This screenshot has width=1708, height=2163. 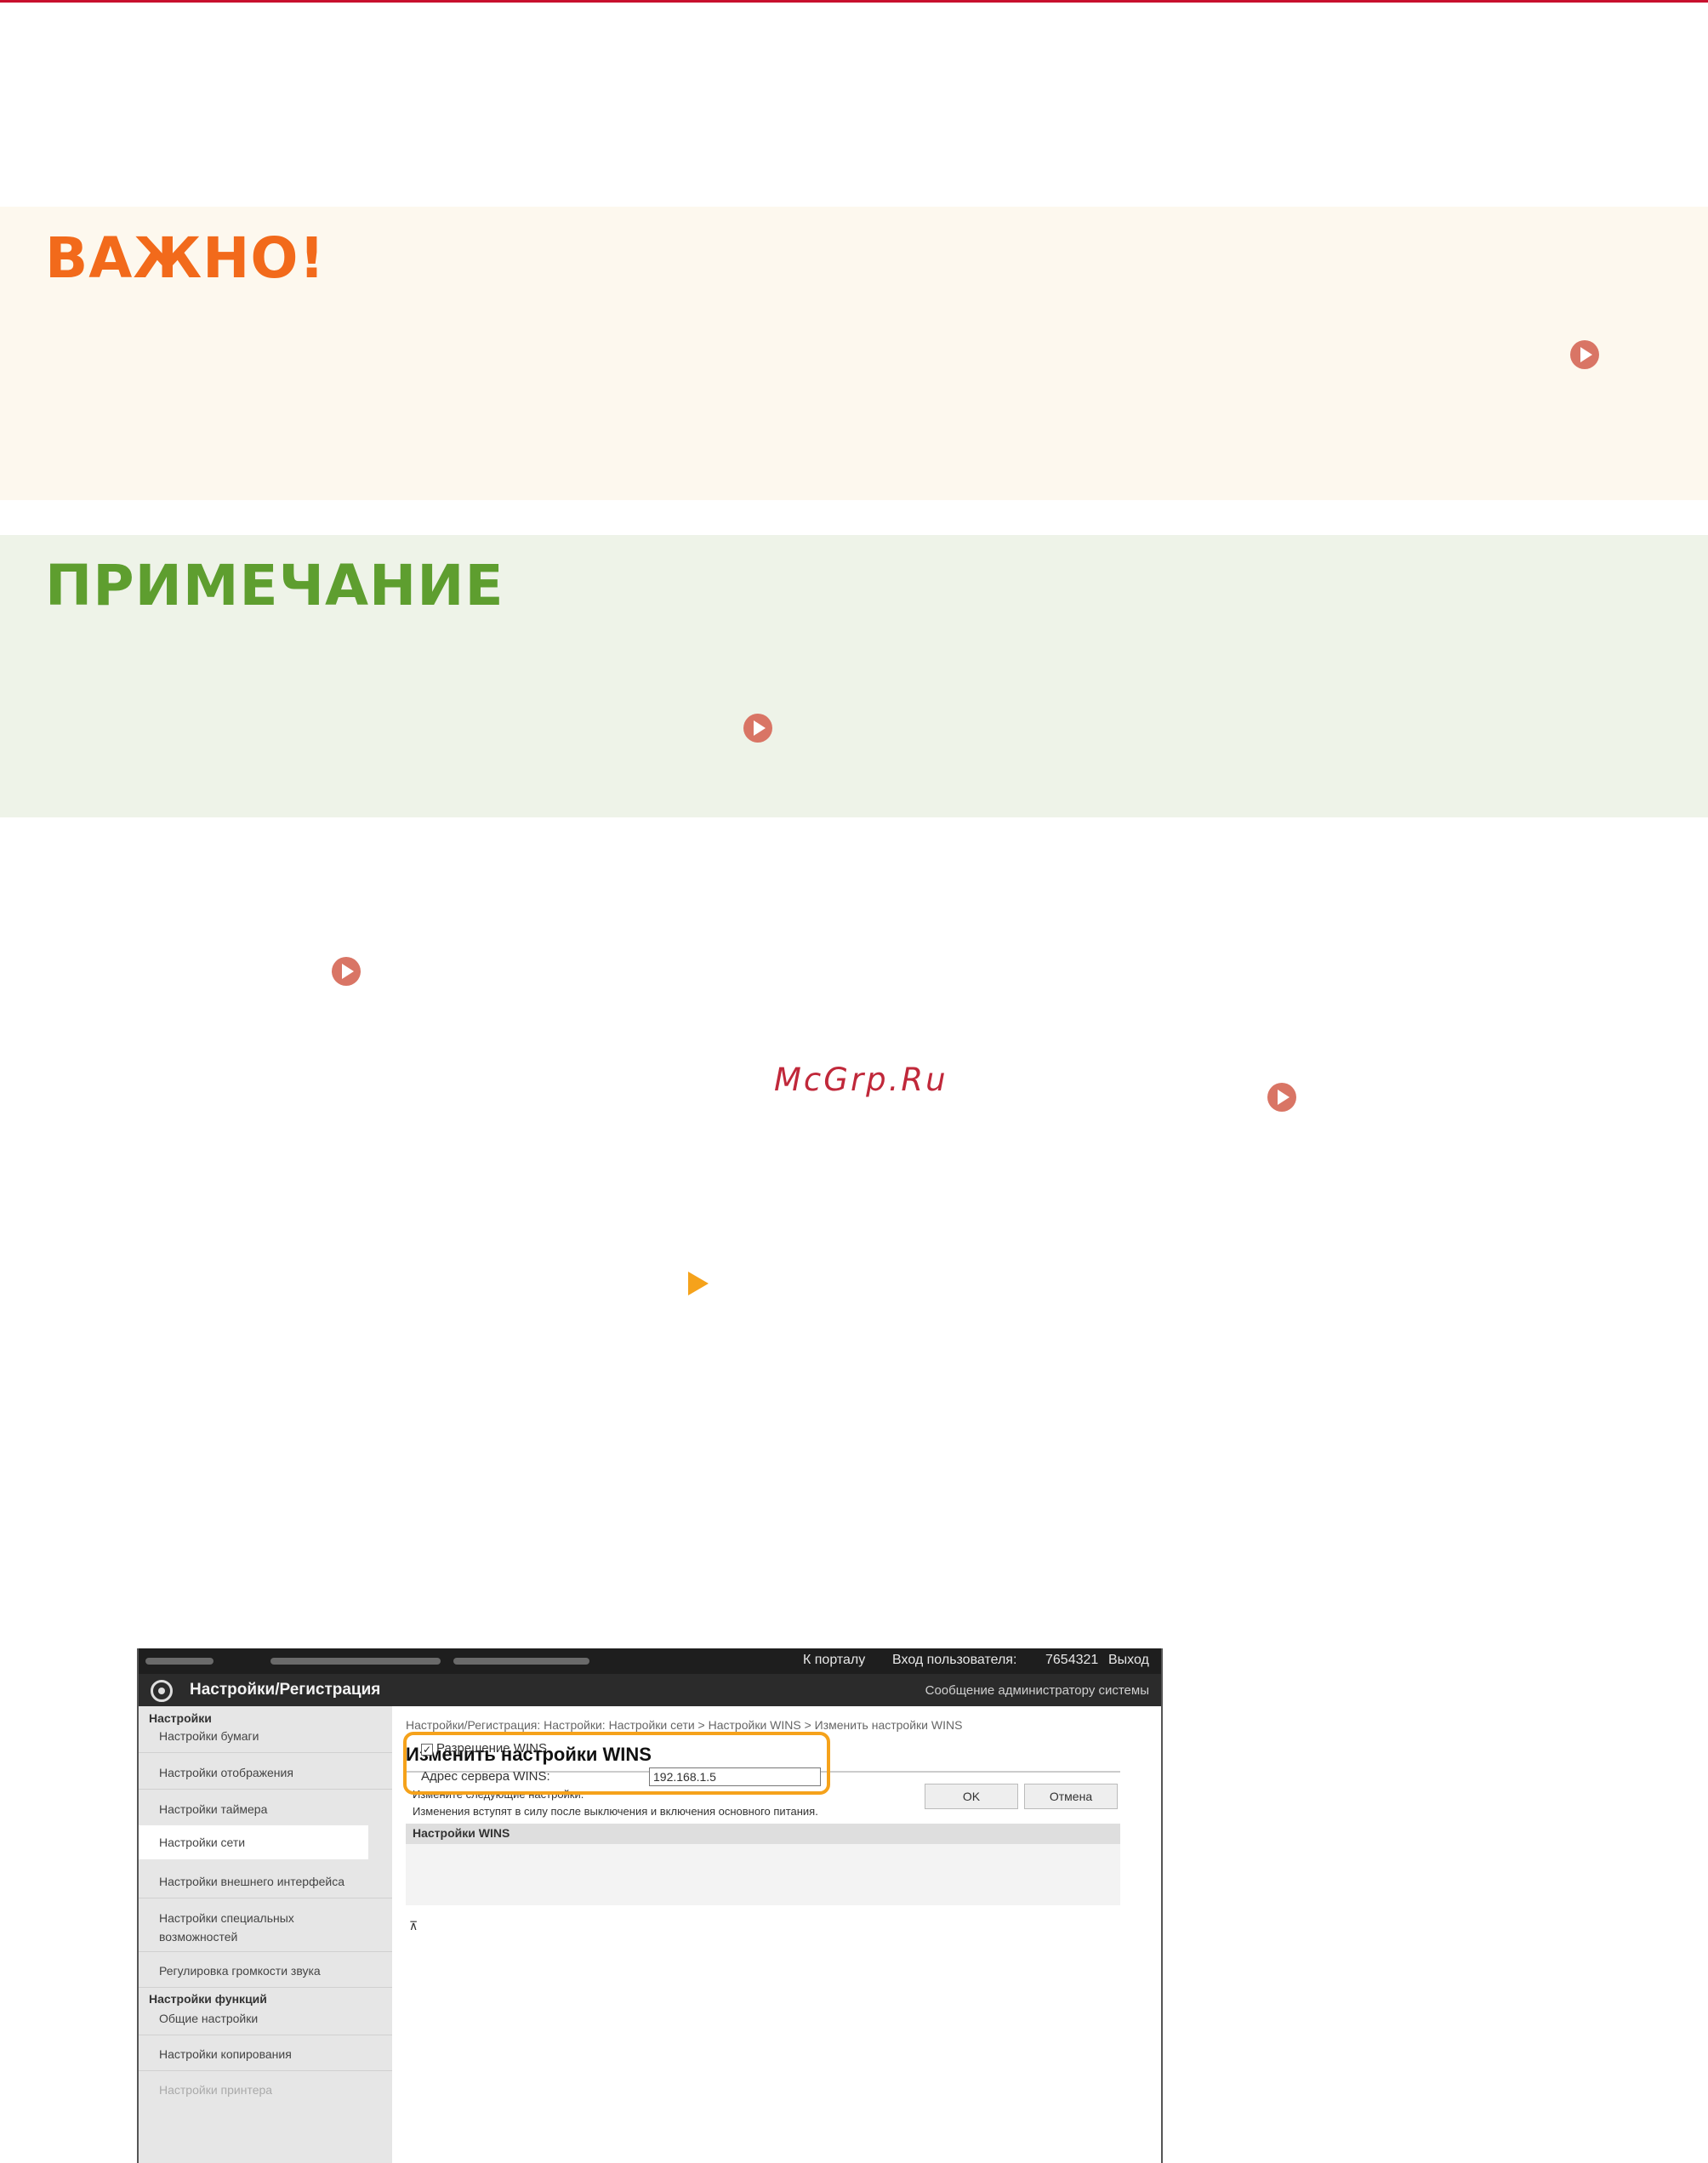 I want to click on top-rule, so click(x=854, y=1).